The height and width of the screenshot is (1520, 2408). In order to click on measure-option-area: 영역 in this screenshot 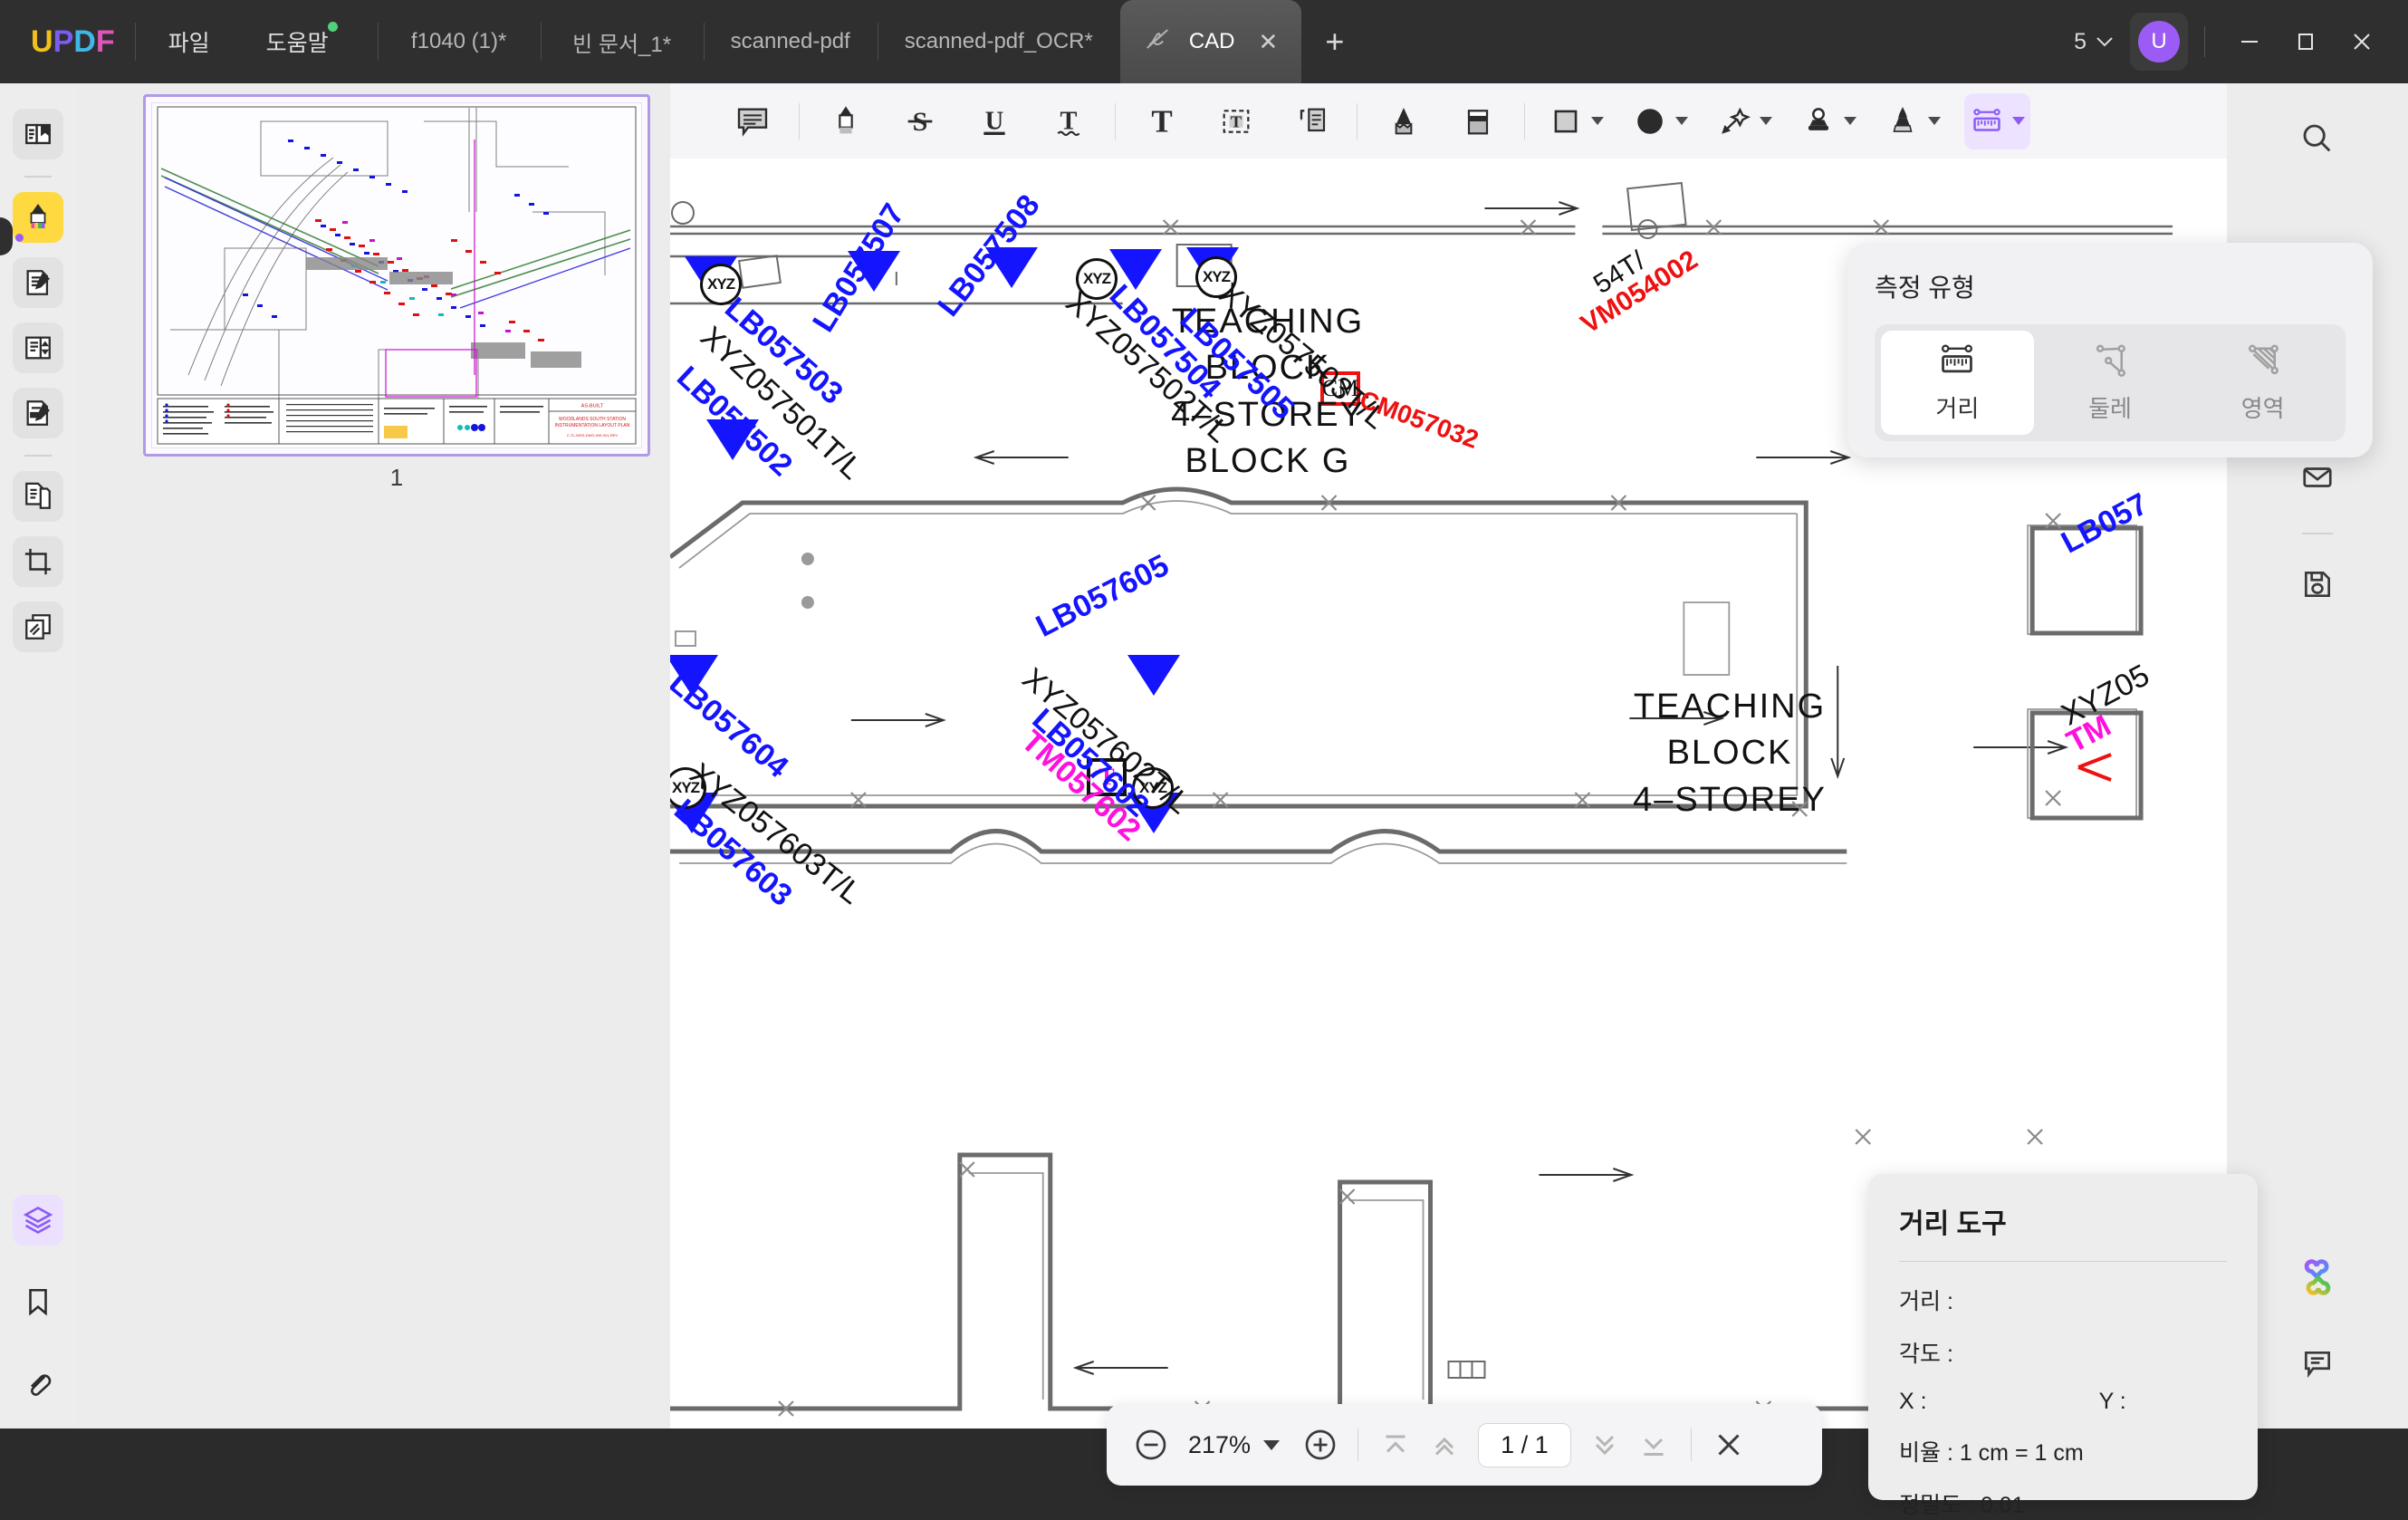, I will do `click(2262, 383)`.